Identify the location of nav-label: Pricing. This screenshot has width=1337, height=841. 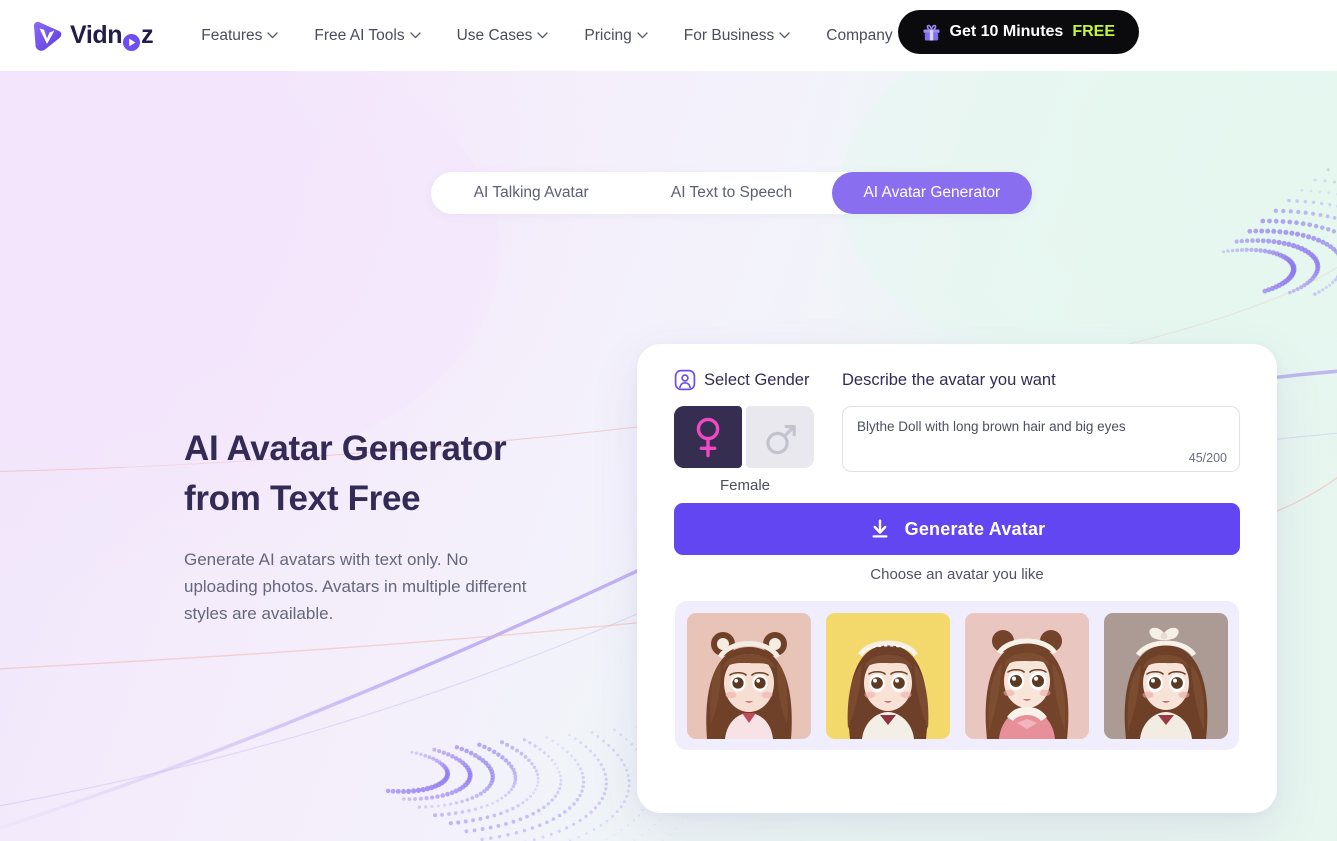
(608, 35).